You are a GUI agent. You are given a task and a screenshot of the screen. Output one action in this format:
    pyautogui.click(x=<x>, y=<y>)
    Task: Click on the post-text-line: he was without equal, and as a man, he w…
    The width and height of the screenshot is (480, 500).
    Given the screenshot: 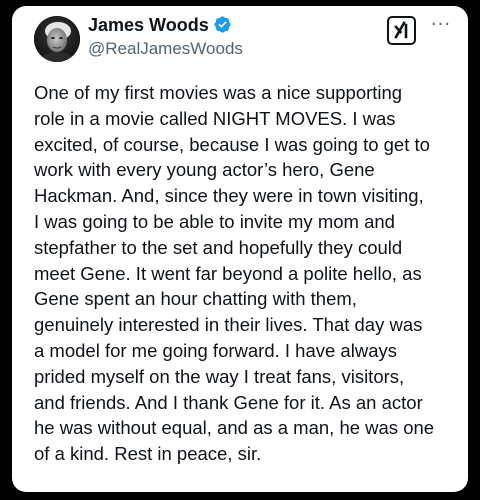 What is the action you would take?
    pyautogui.click(x=234, y=428)
    